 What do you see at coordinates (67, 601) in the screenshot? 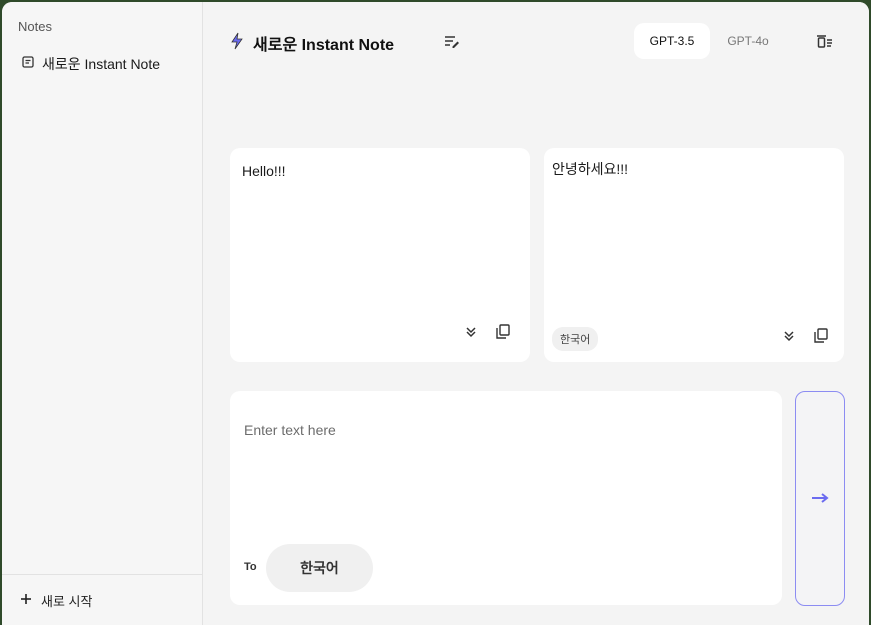
I see `new-start-label: 새로 시작` at bounding box center [67, 601].